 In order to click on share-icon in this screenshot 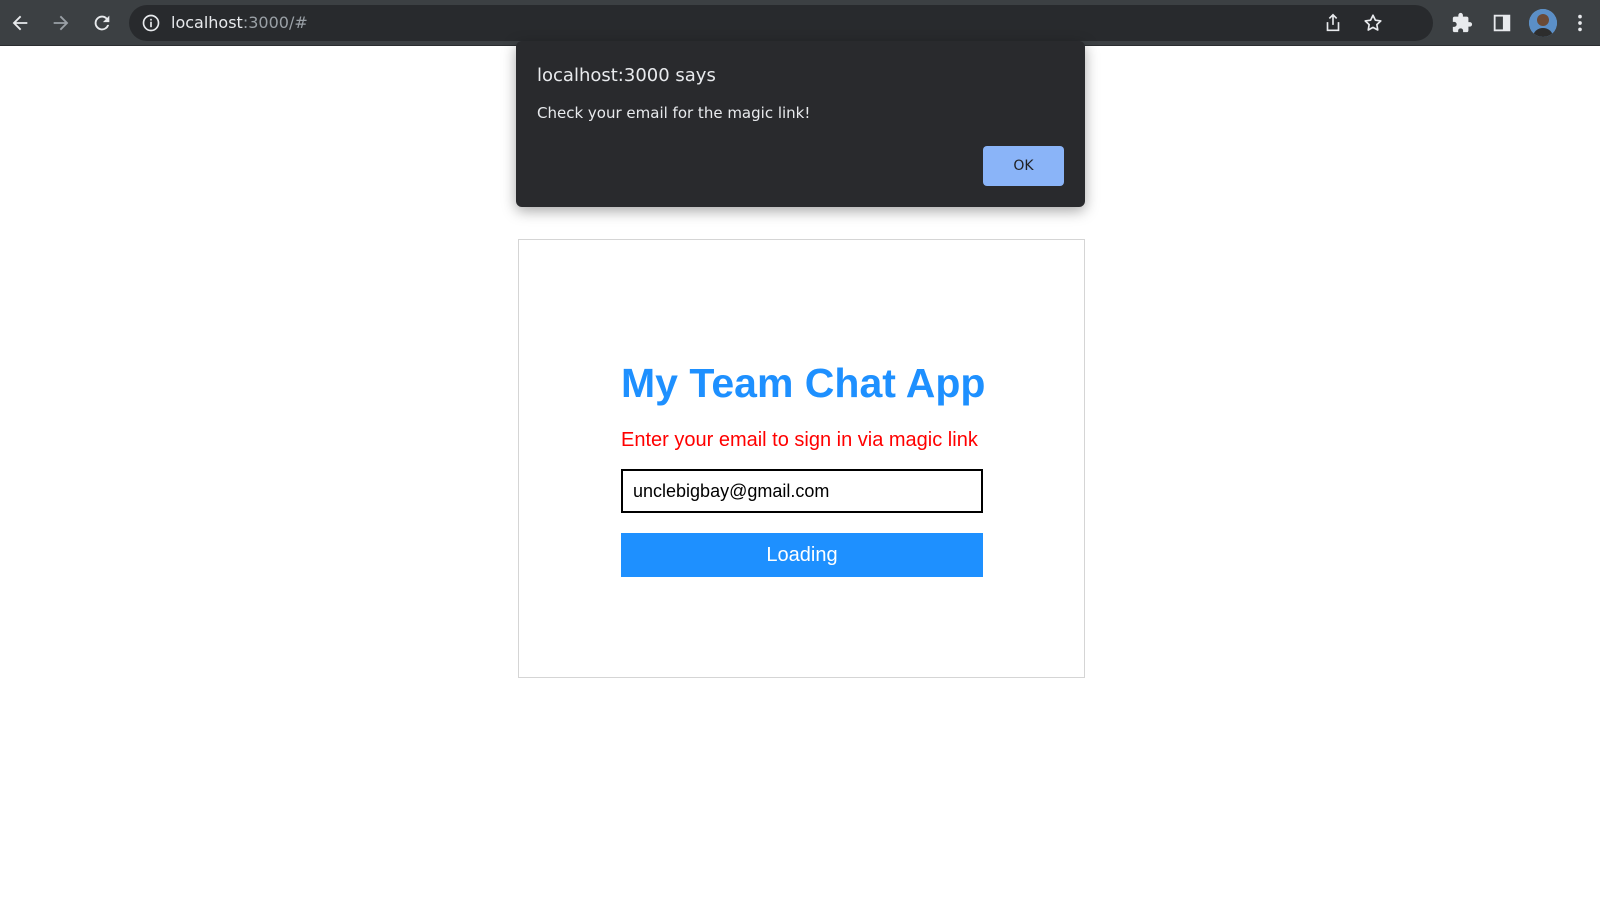, I will do `click(1333, 23)`.